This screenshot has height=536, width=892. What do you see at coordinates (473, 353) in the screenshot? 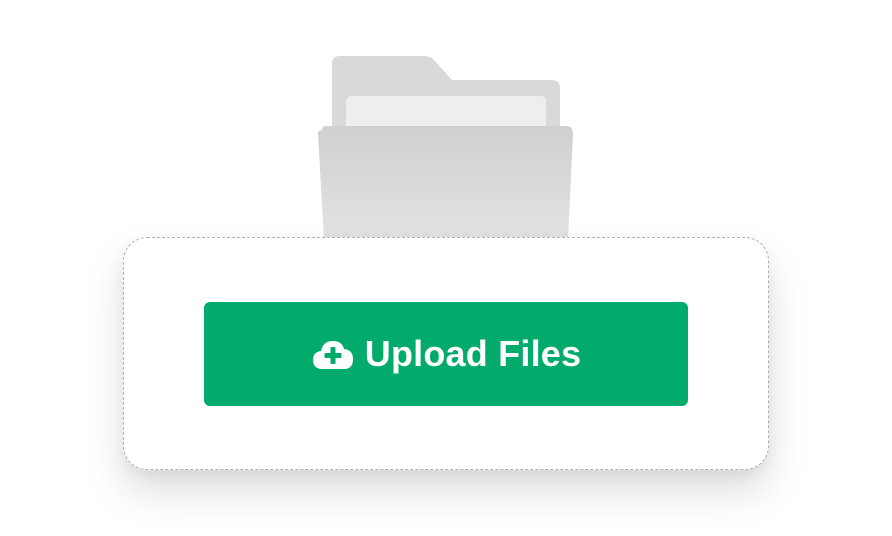
I see `upload-button-label: Upload Files` at bounding box center [473, 353].